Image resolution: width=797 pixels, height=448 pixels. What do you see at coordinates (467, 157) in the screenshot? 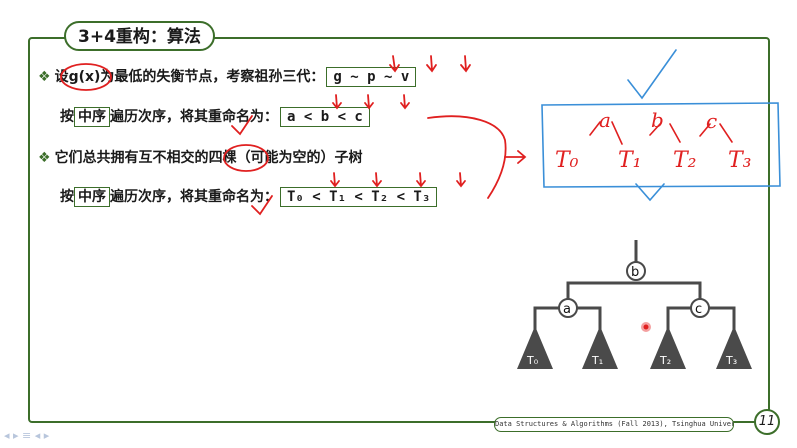
I see `connector-curve` at bounding box center [467, 157].